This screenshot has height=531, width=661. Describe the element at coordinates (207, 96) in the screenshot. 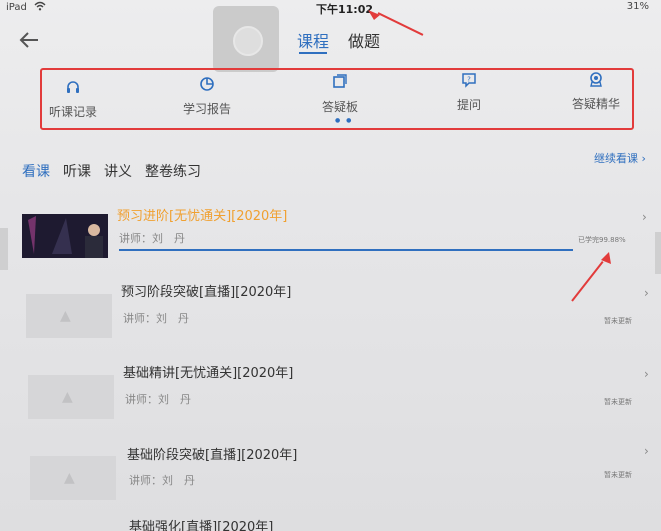

I see `quick-item-study-report: 学习报告` at that location.